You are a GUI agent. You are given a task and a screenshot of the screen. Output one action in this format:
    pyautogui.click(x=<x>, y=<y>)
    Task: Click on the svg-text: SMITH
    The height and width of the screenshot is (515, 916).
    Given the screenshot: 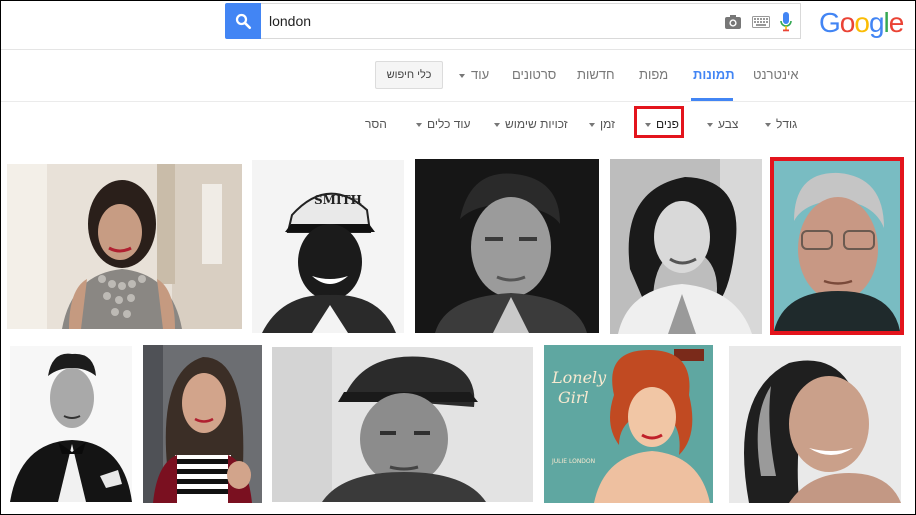 What is the action you would take?
    pyautogui.click(x=338, y=200)
    